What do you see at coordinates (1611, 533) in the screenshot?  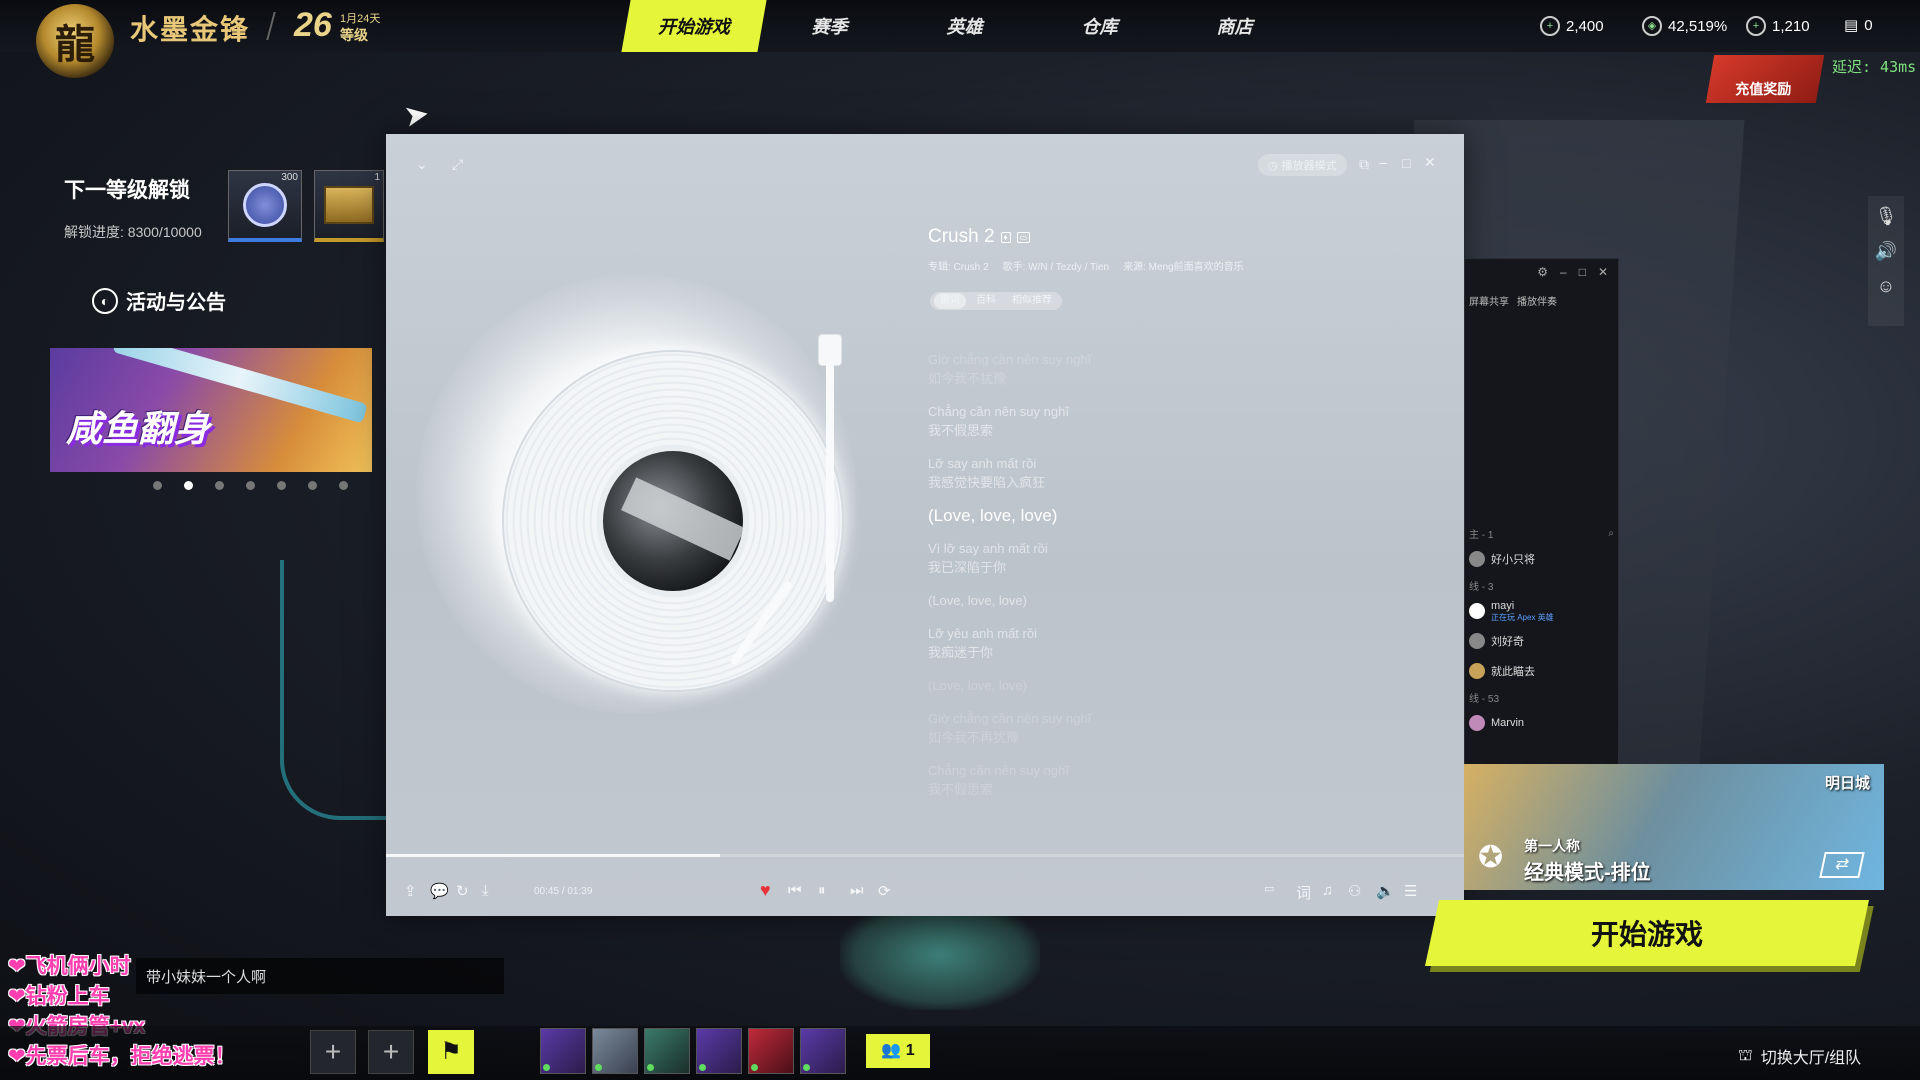 I see `search-icon: ⌕` at bounding box center [1611, 533].